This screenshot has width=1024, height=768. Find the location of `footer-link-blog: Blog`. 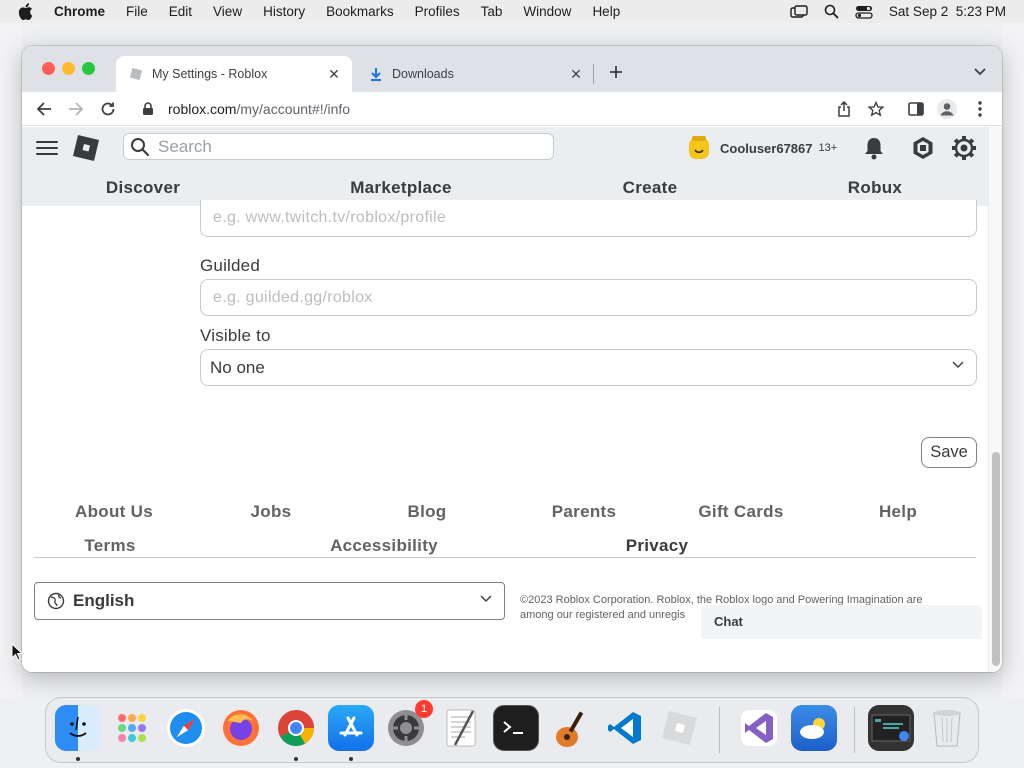

footer-link-blog: Blog is located at coordinates (427, 512).